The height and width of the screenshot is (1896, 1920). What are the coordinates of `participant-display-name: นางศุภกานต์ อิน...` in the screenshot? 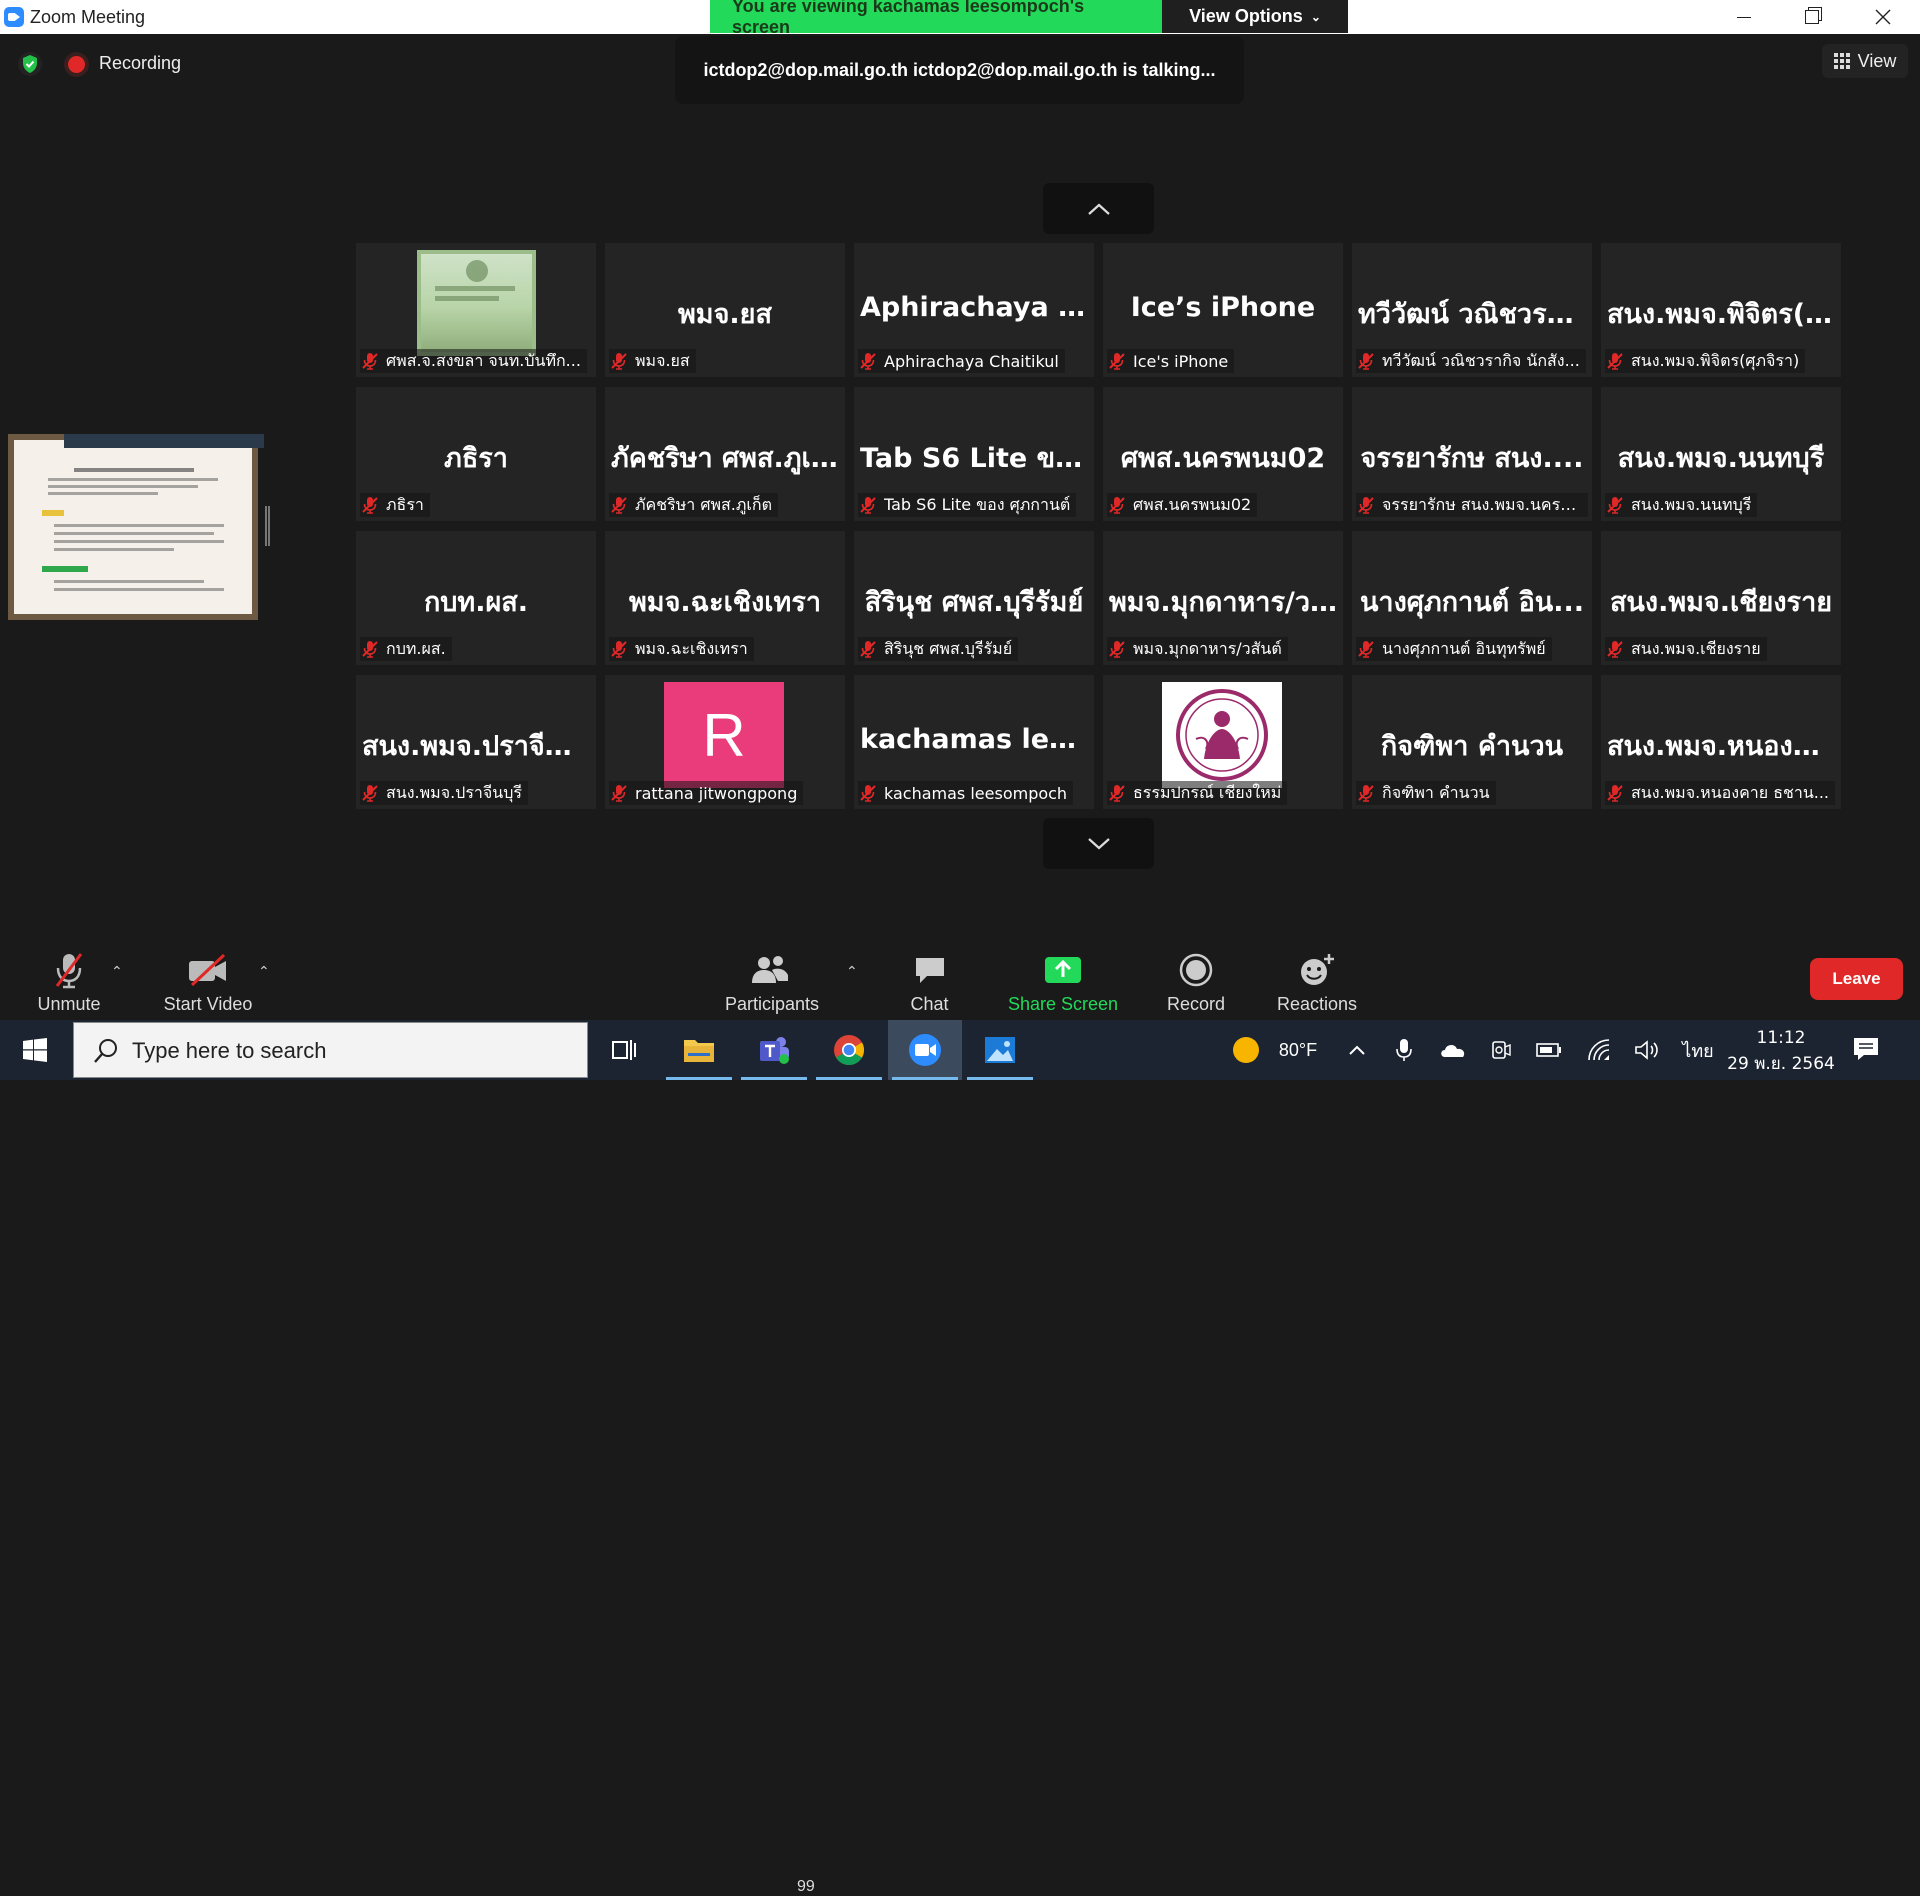 It's located at (1472, 602).